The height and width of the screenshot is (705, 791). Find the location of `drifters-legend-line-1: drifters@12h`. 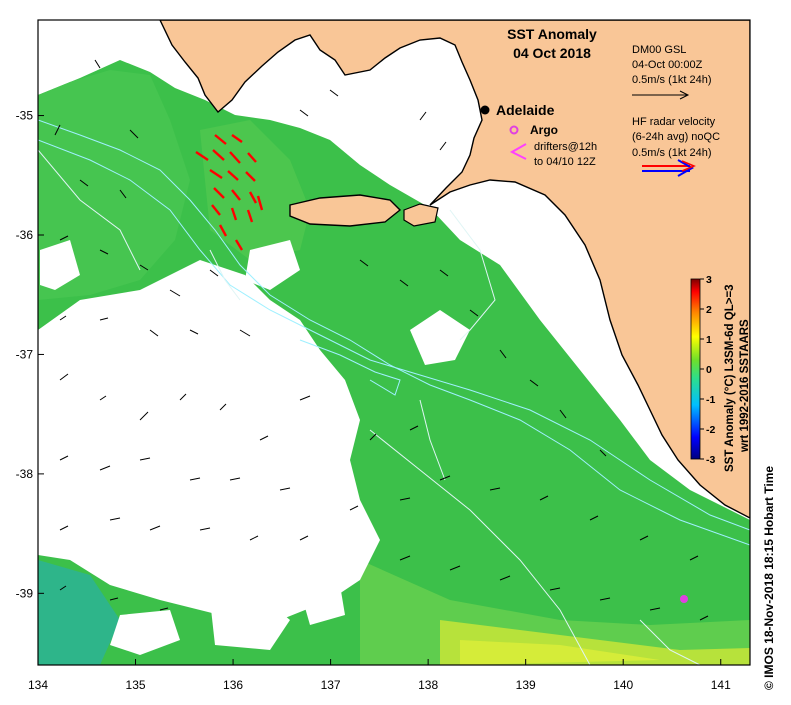

drifters-legend-line-1: drifters@12h is located at coordinates (565, 147).